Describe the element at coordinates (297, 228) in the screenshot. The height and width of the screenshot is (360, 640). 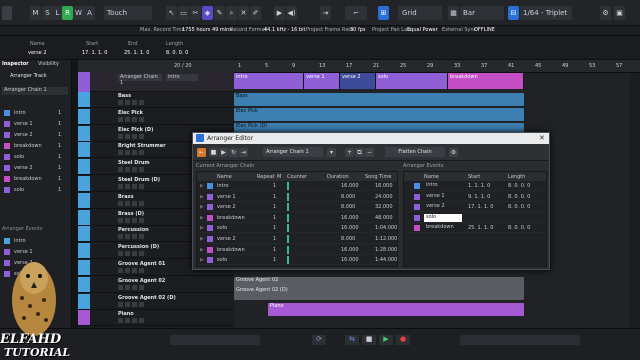
I see `table-row: ▶ solo 1 16.000 1:04.000` at that location.